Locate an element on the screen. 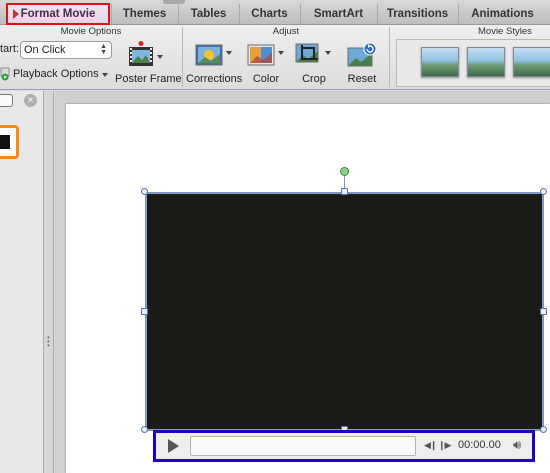 This screenshot has height=473, width=550. reset-button: Reset is located at coordinates (362, 65).